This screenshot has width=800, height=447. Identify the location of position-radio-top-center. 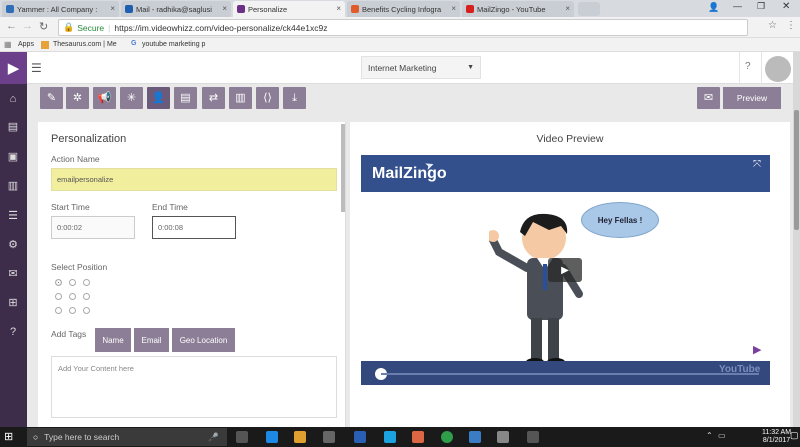
(72, 282).